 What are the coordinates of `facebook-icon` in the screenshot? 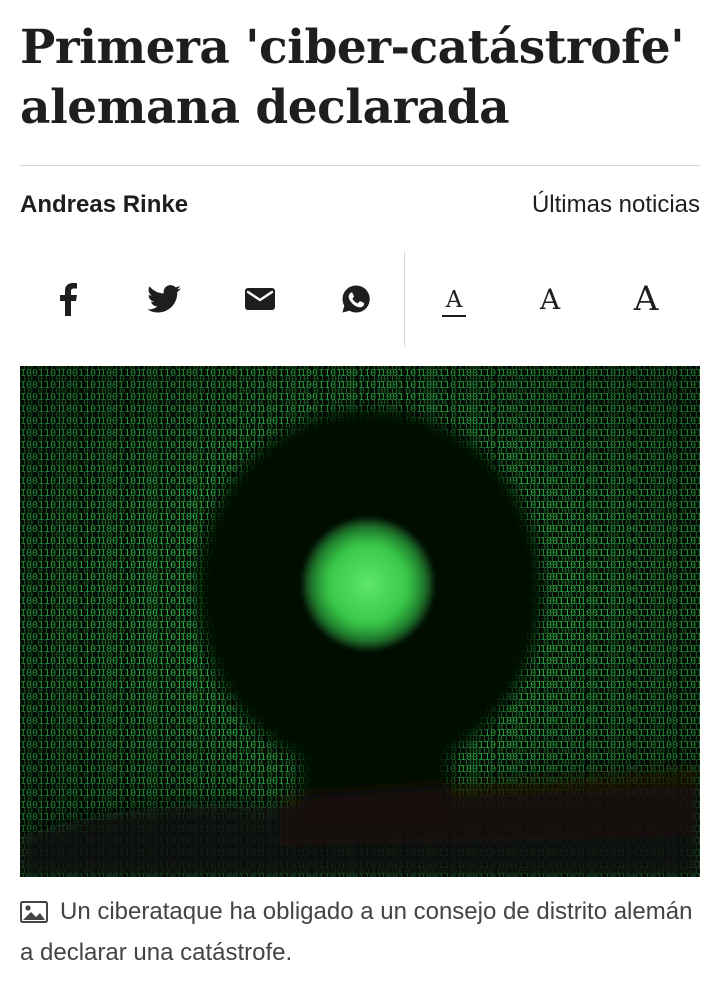 It's located at (68, 299).